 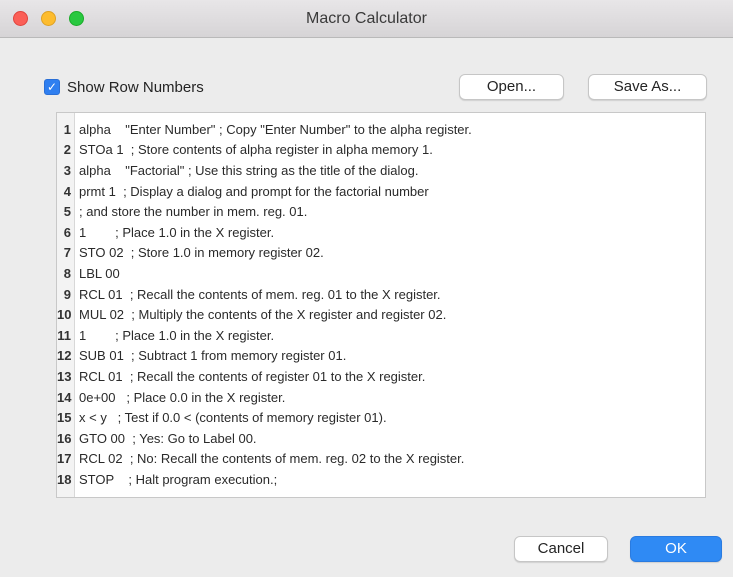 What do you see at coordinates (676, 549) in the screenshot?
I see `ok-button: OK` at bounding box center [676, 549].